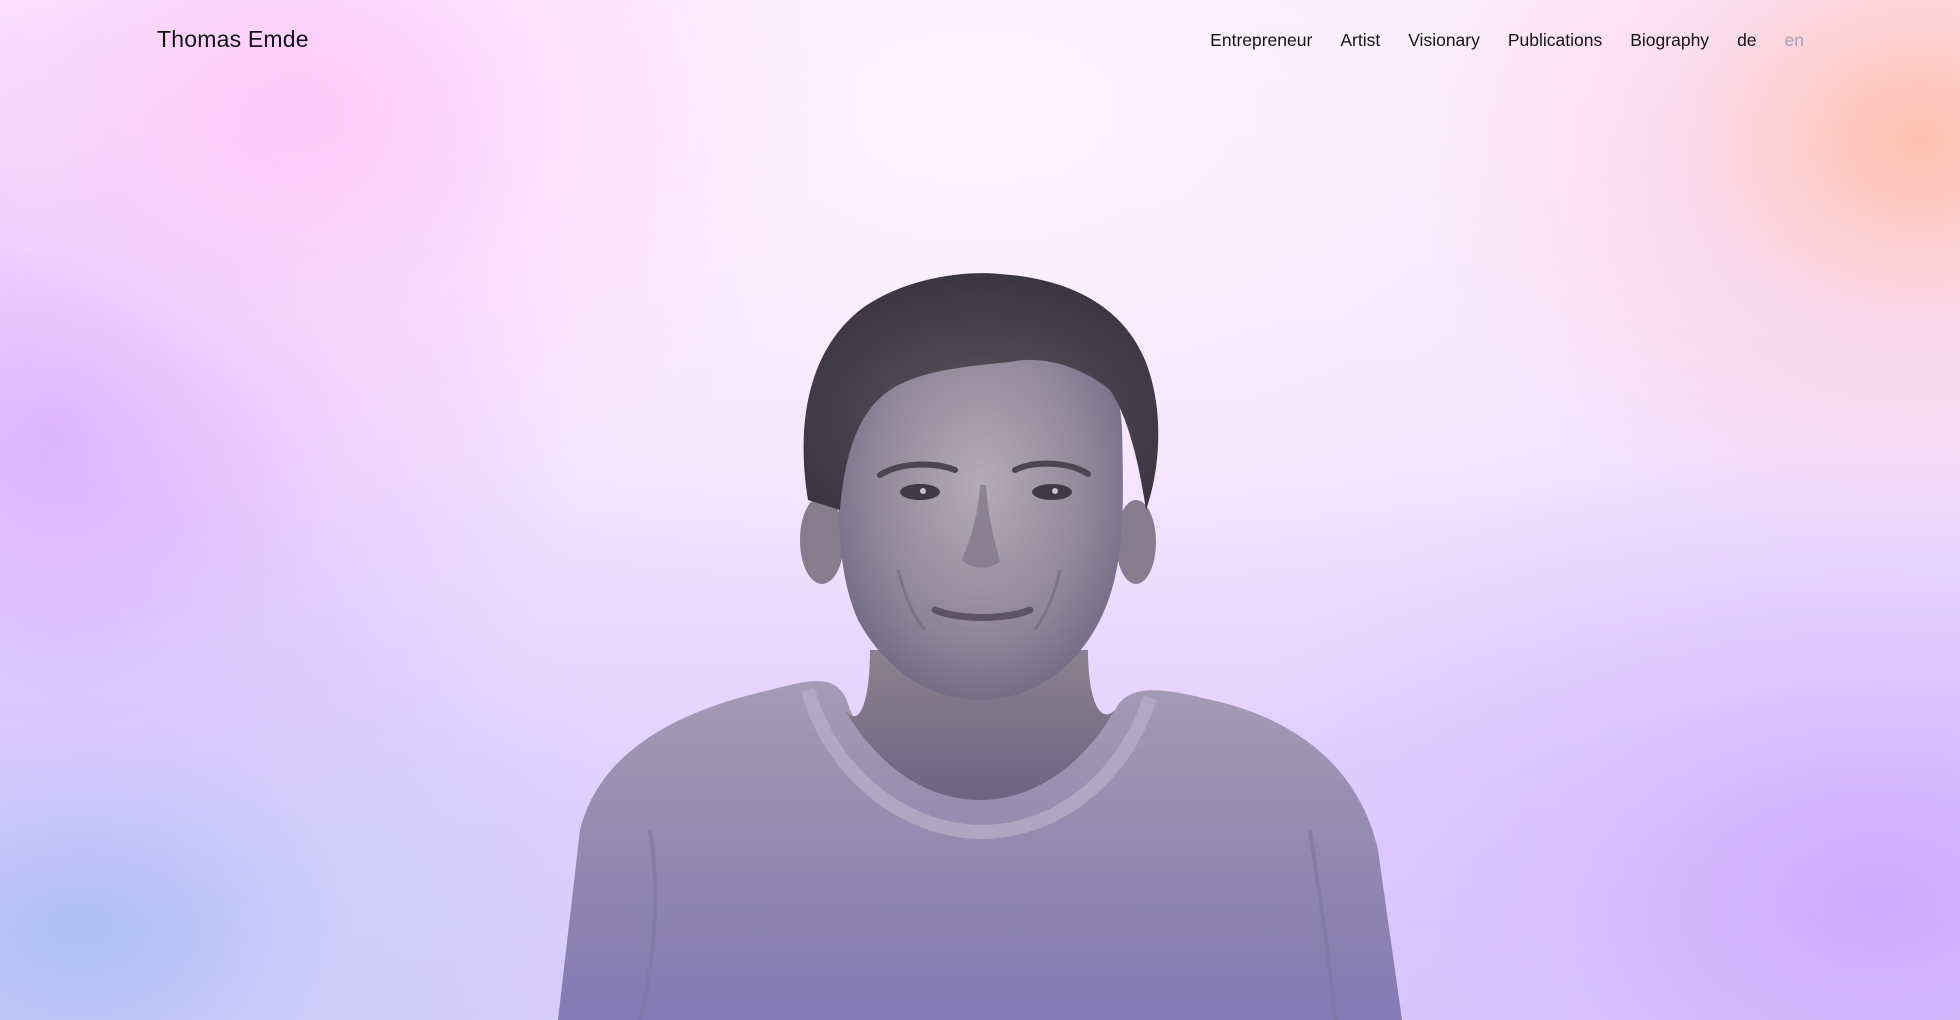 The width and height of the screenshot is (1960, 1020). Describe the element at coordinates (1794, 40) in the screenshot. I see `language-en: en` at that location.